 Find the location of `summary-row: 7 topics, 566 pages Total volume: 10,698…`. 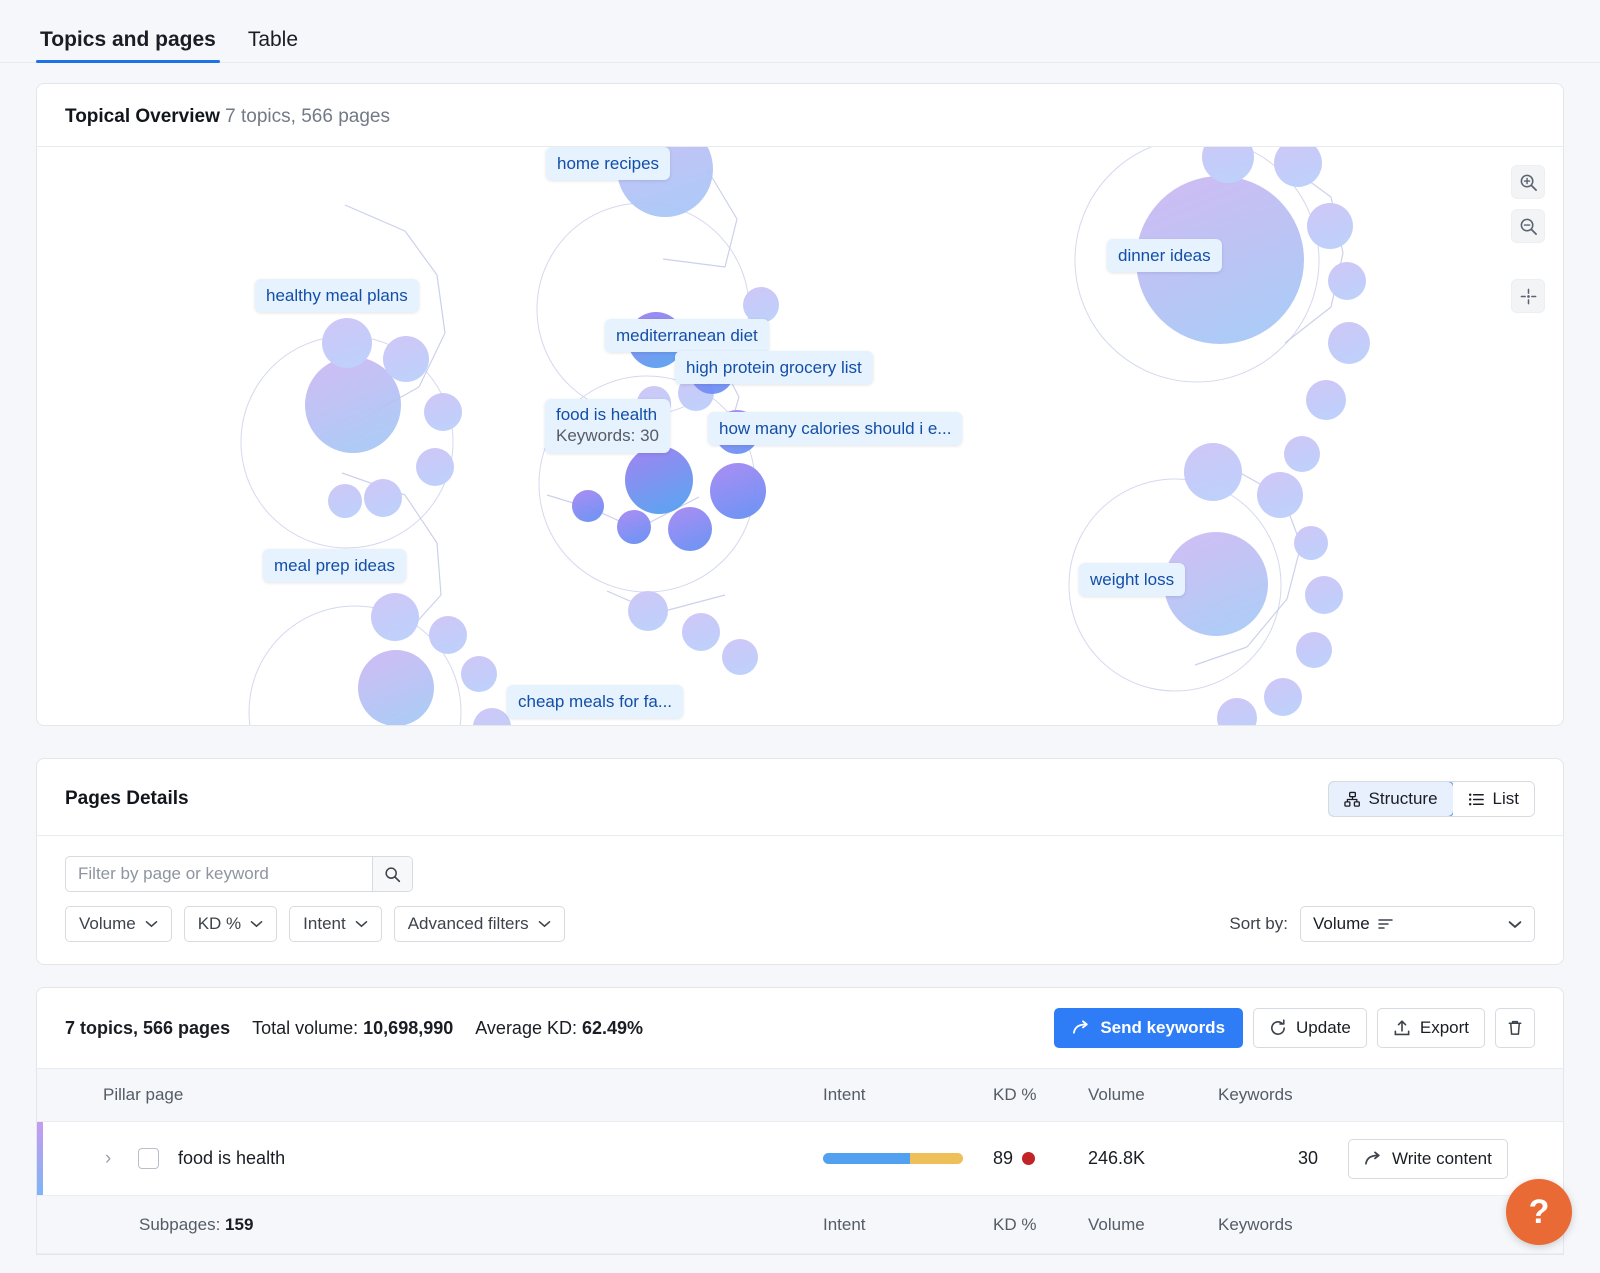

summary-row: 7 topics, 566 pages Total volume: 10,698… is located at coordinates (800, 1028).